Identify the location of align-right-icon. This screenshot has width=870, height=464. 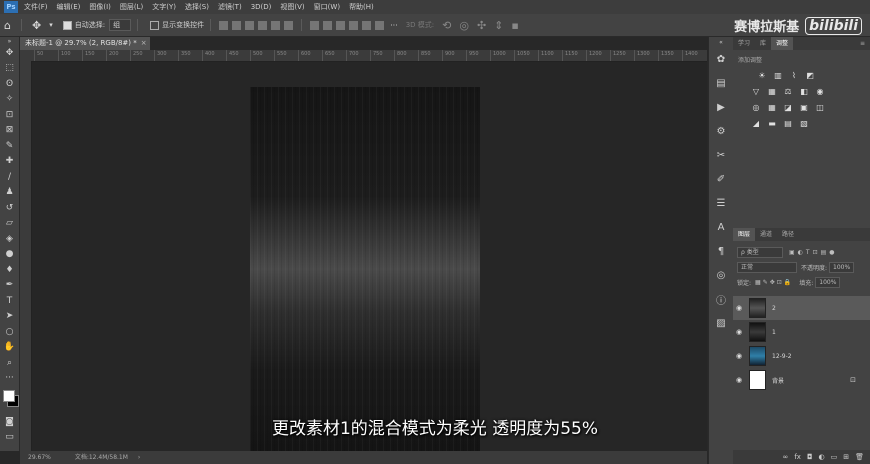
(289, 25).